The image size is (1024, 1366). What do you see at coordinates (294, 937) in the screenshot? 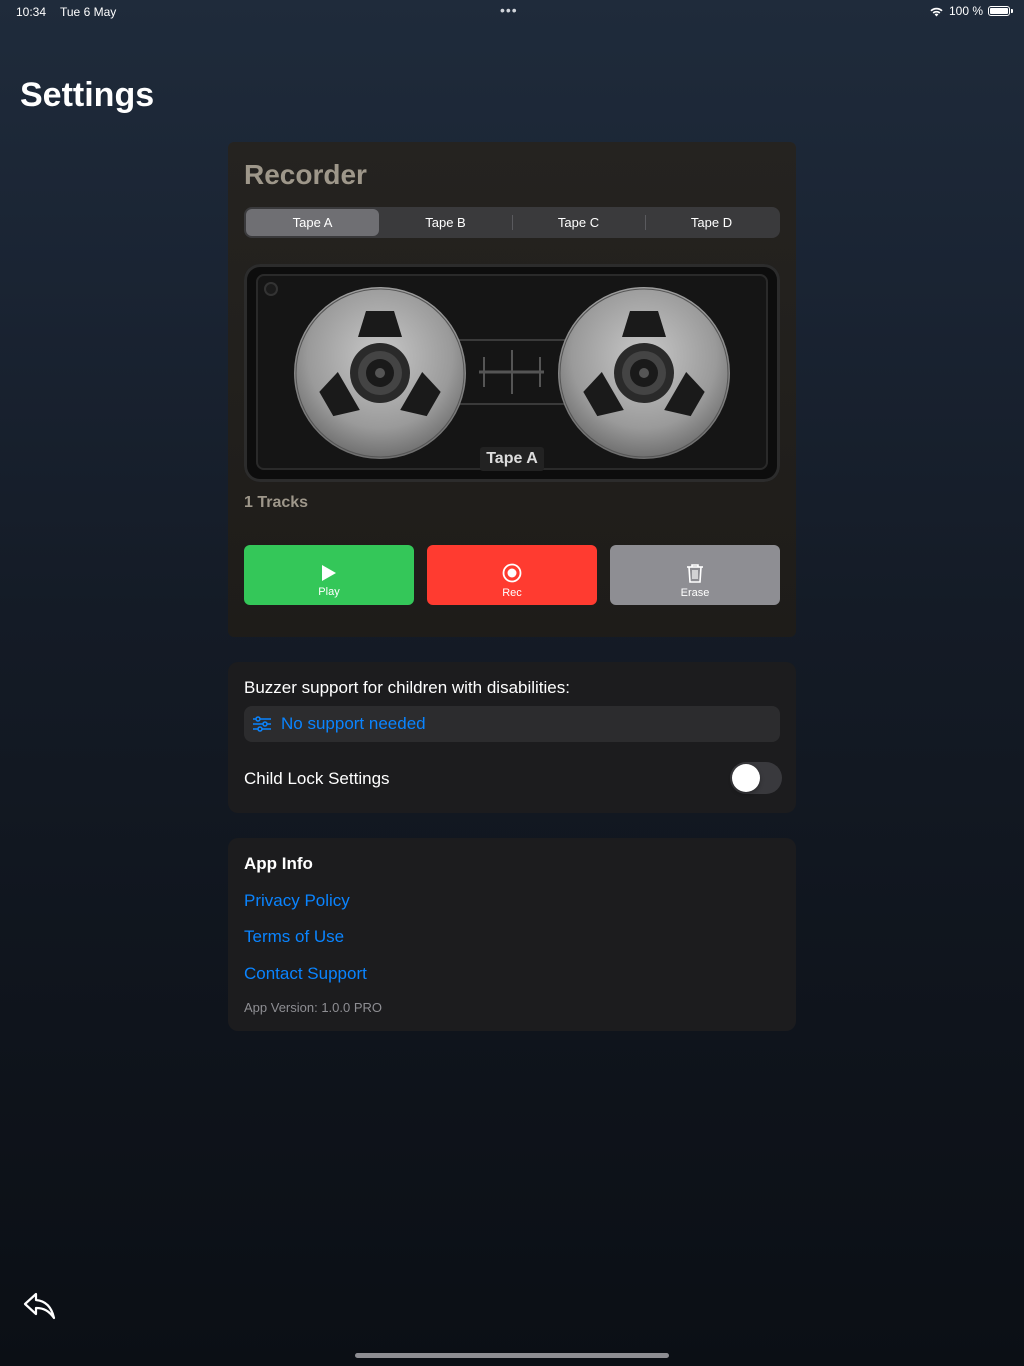
I see `terms-of-use-link: Terms of Use` at bounding box center [294, 937].